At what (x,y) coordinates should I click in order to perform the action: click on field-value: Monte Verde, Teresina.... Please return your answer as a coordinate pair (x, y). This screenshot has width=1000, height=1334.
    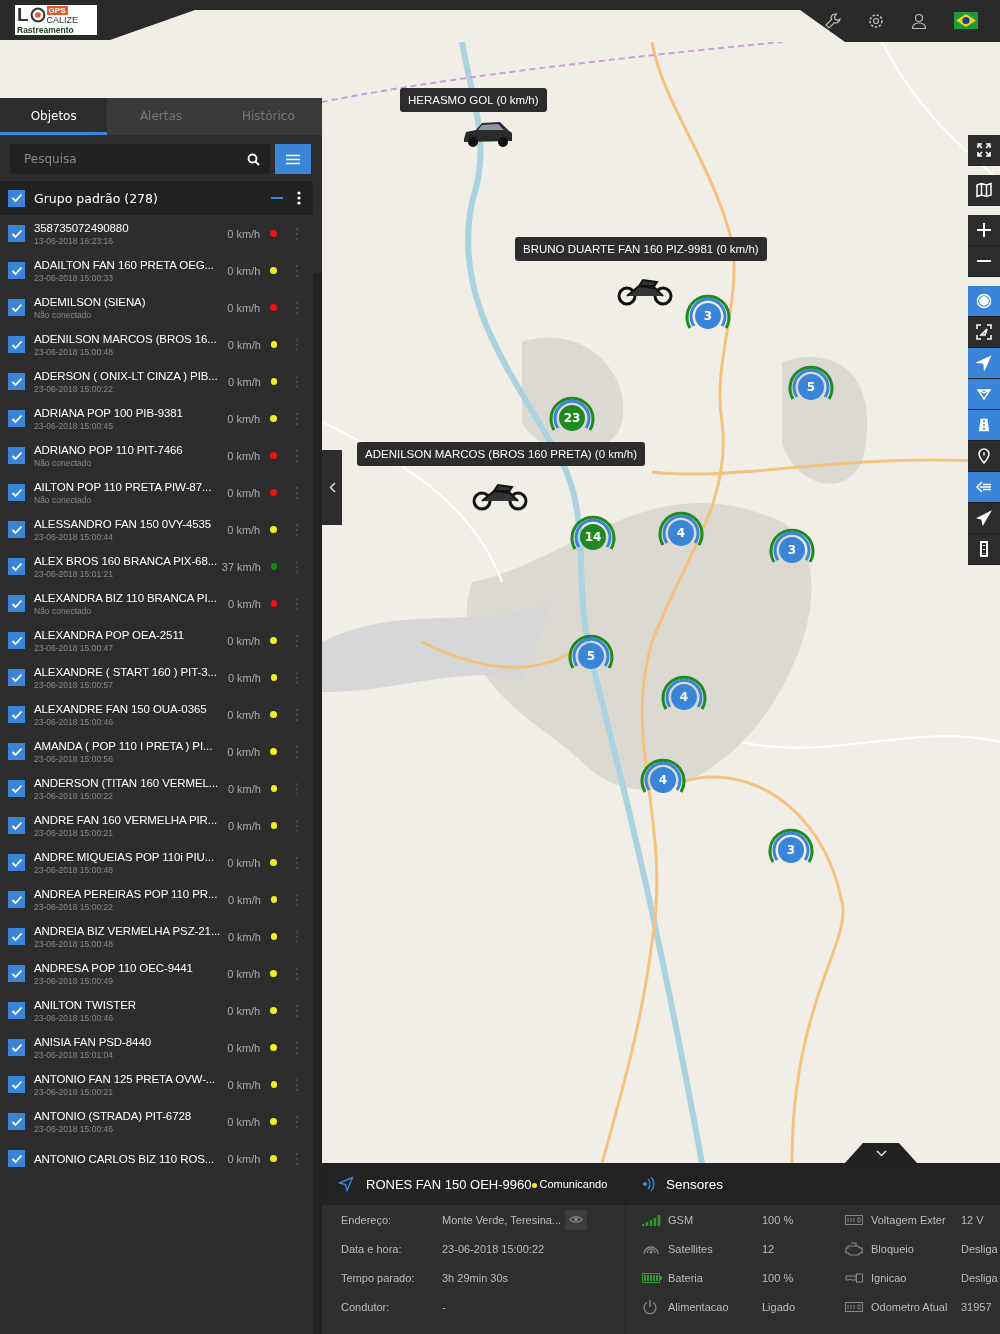
    Looking at the image, I should click on (502, 1219).